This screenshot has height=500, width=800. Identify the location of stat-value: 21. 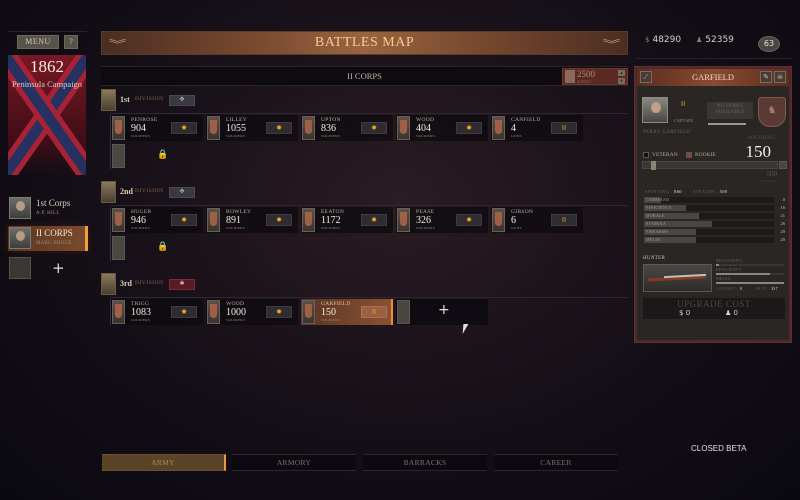
(783, 215).